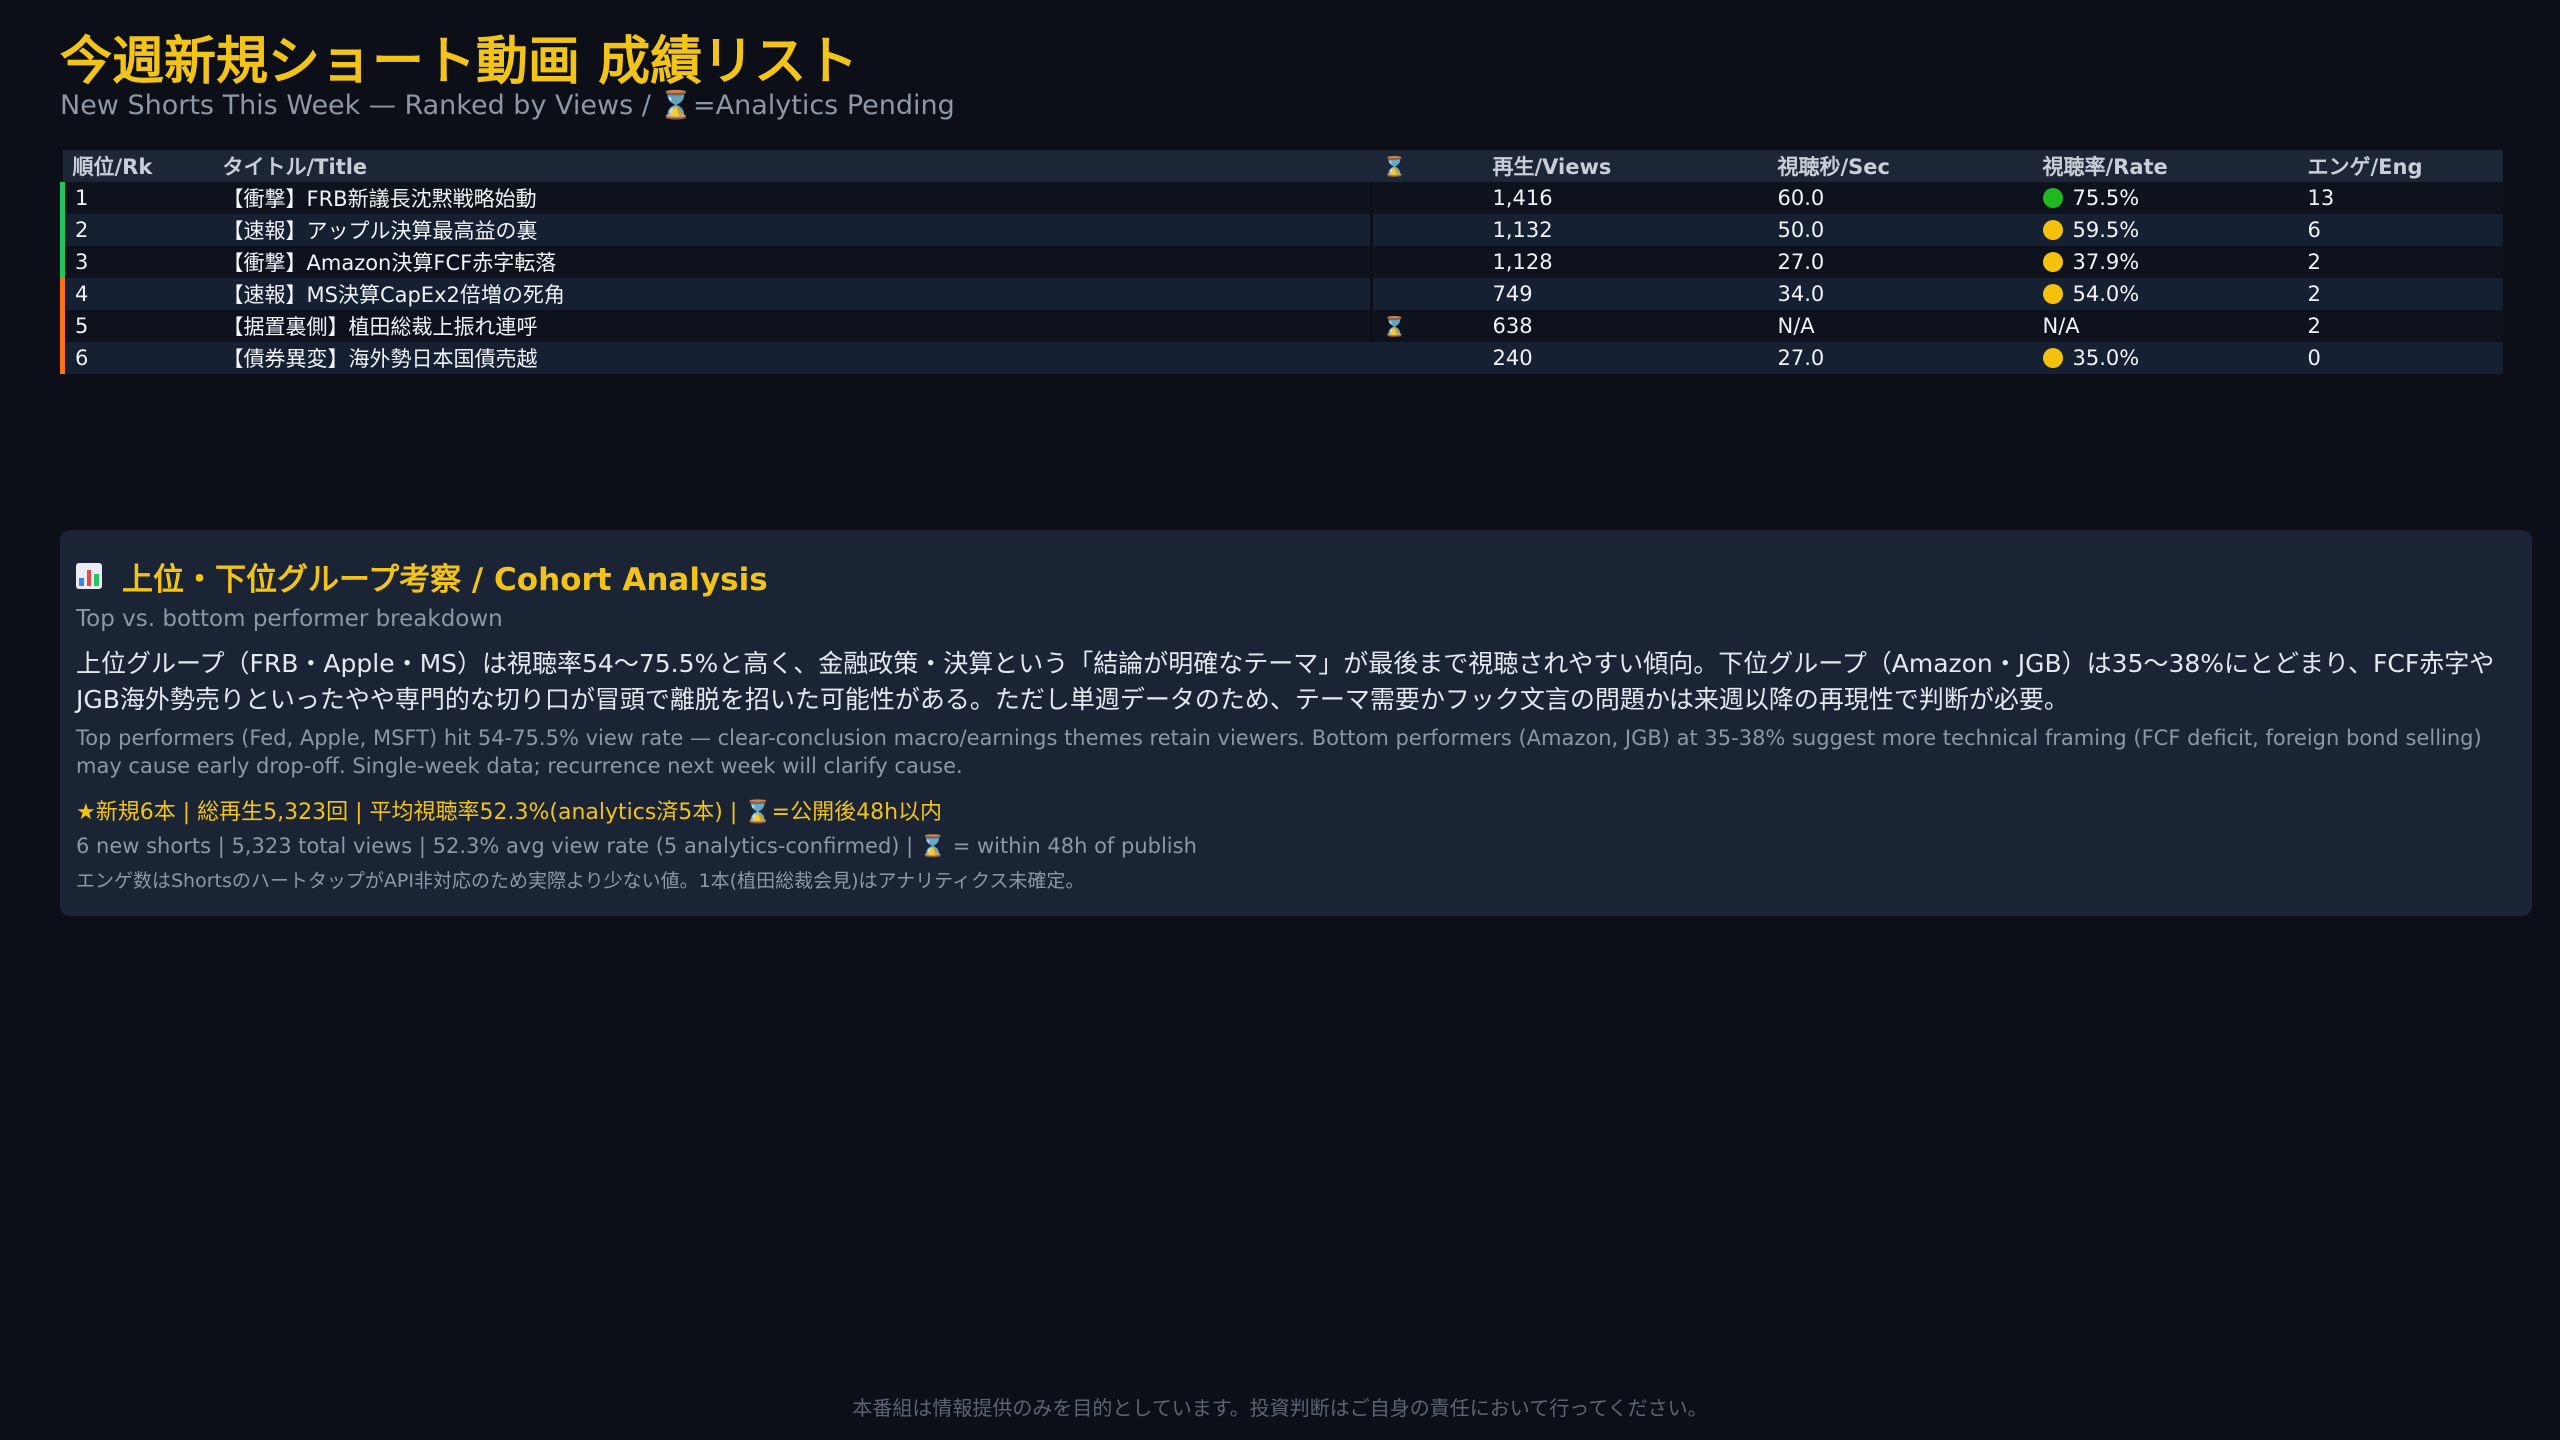  Describe the element at coordinates (2321, 198) in the screenshot. I see `cell-engagement: 13` at that location.